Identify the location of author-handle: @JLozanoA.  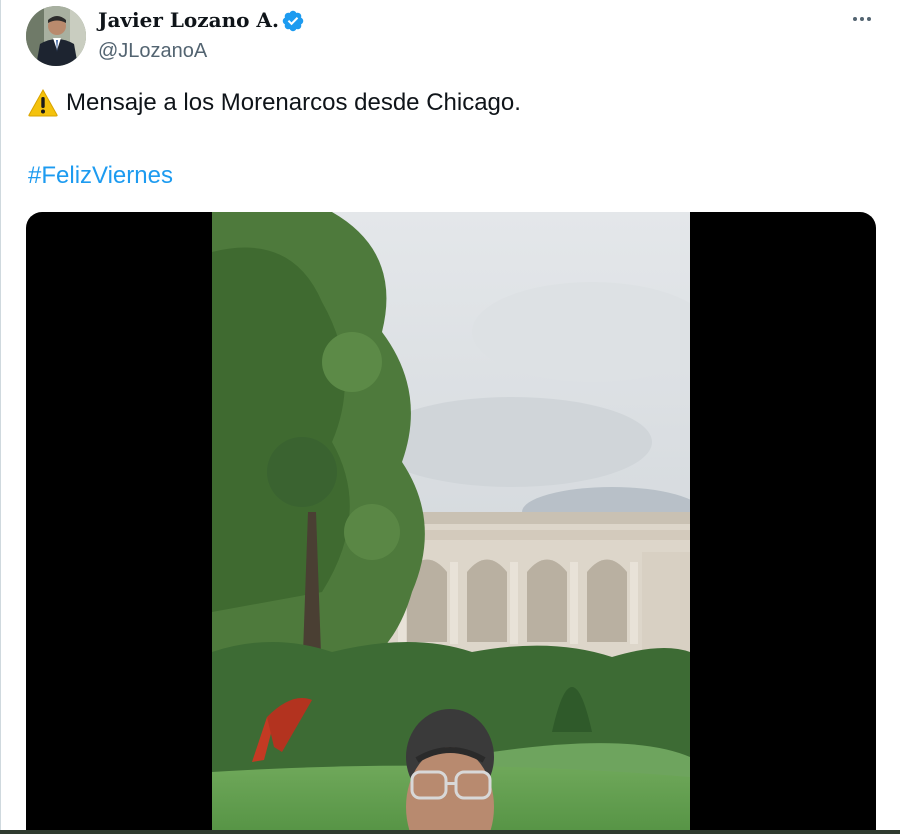
(152, 51).